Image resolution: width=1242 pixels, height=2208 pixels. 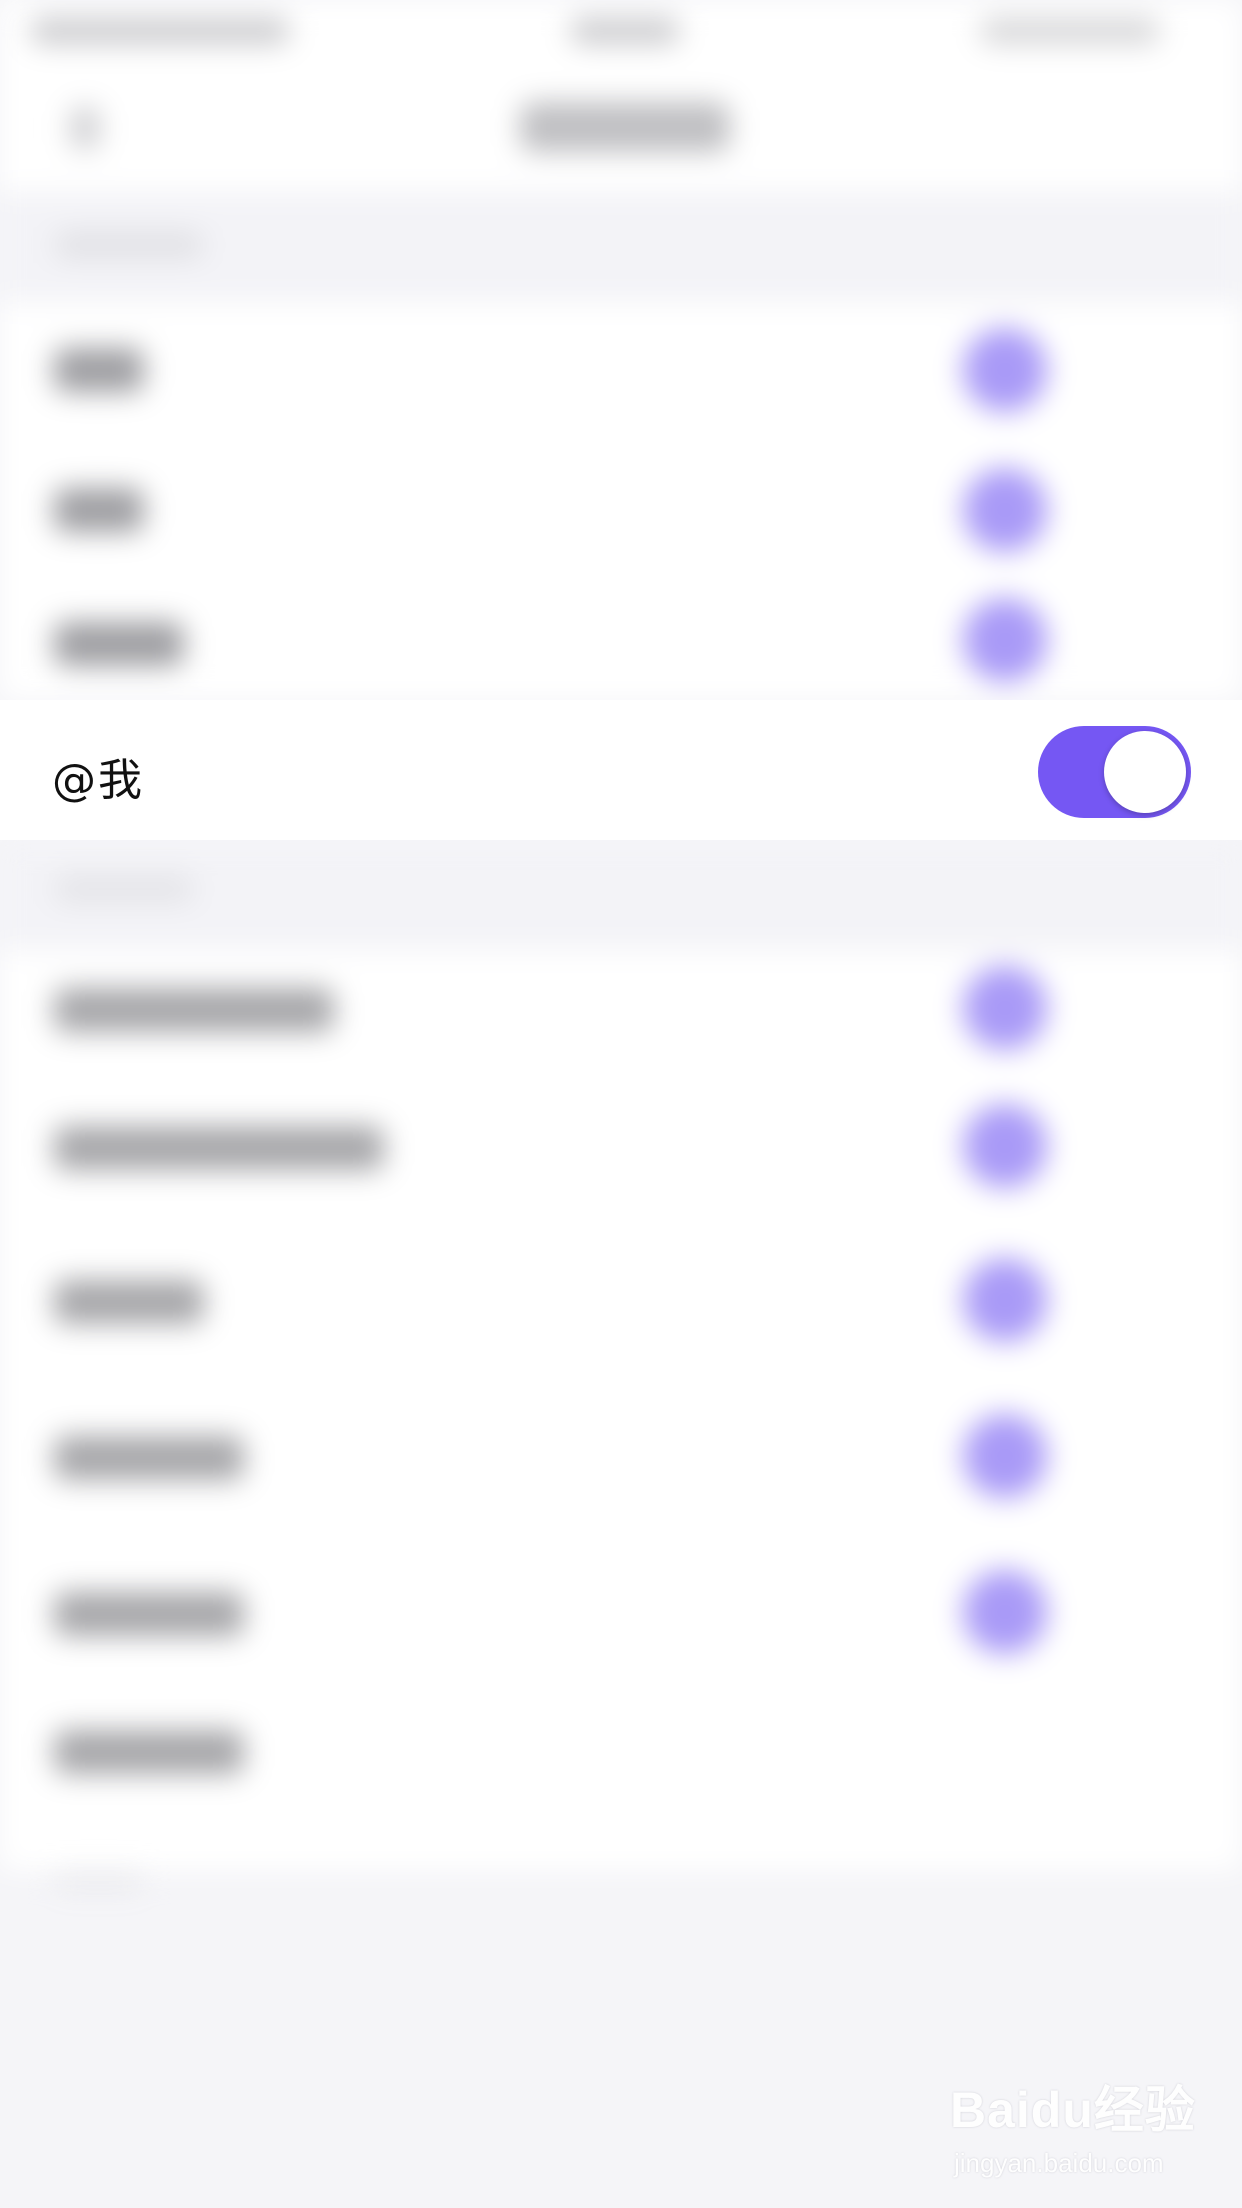 I want to click on watermark-brand: Baidu经验, so click(x=1073, y=2110).